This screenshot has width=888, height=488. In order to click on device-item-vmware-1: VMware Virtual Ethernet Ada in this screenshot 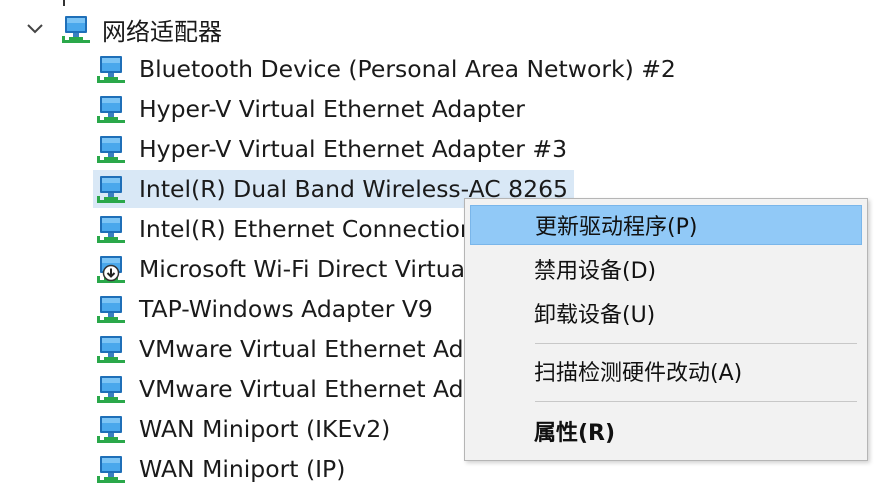, I will do `click(288, 349)`.